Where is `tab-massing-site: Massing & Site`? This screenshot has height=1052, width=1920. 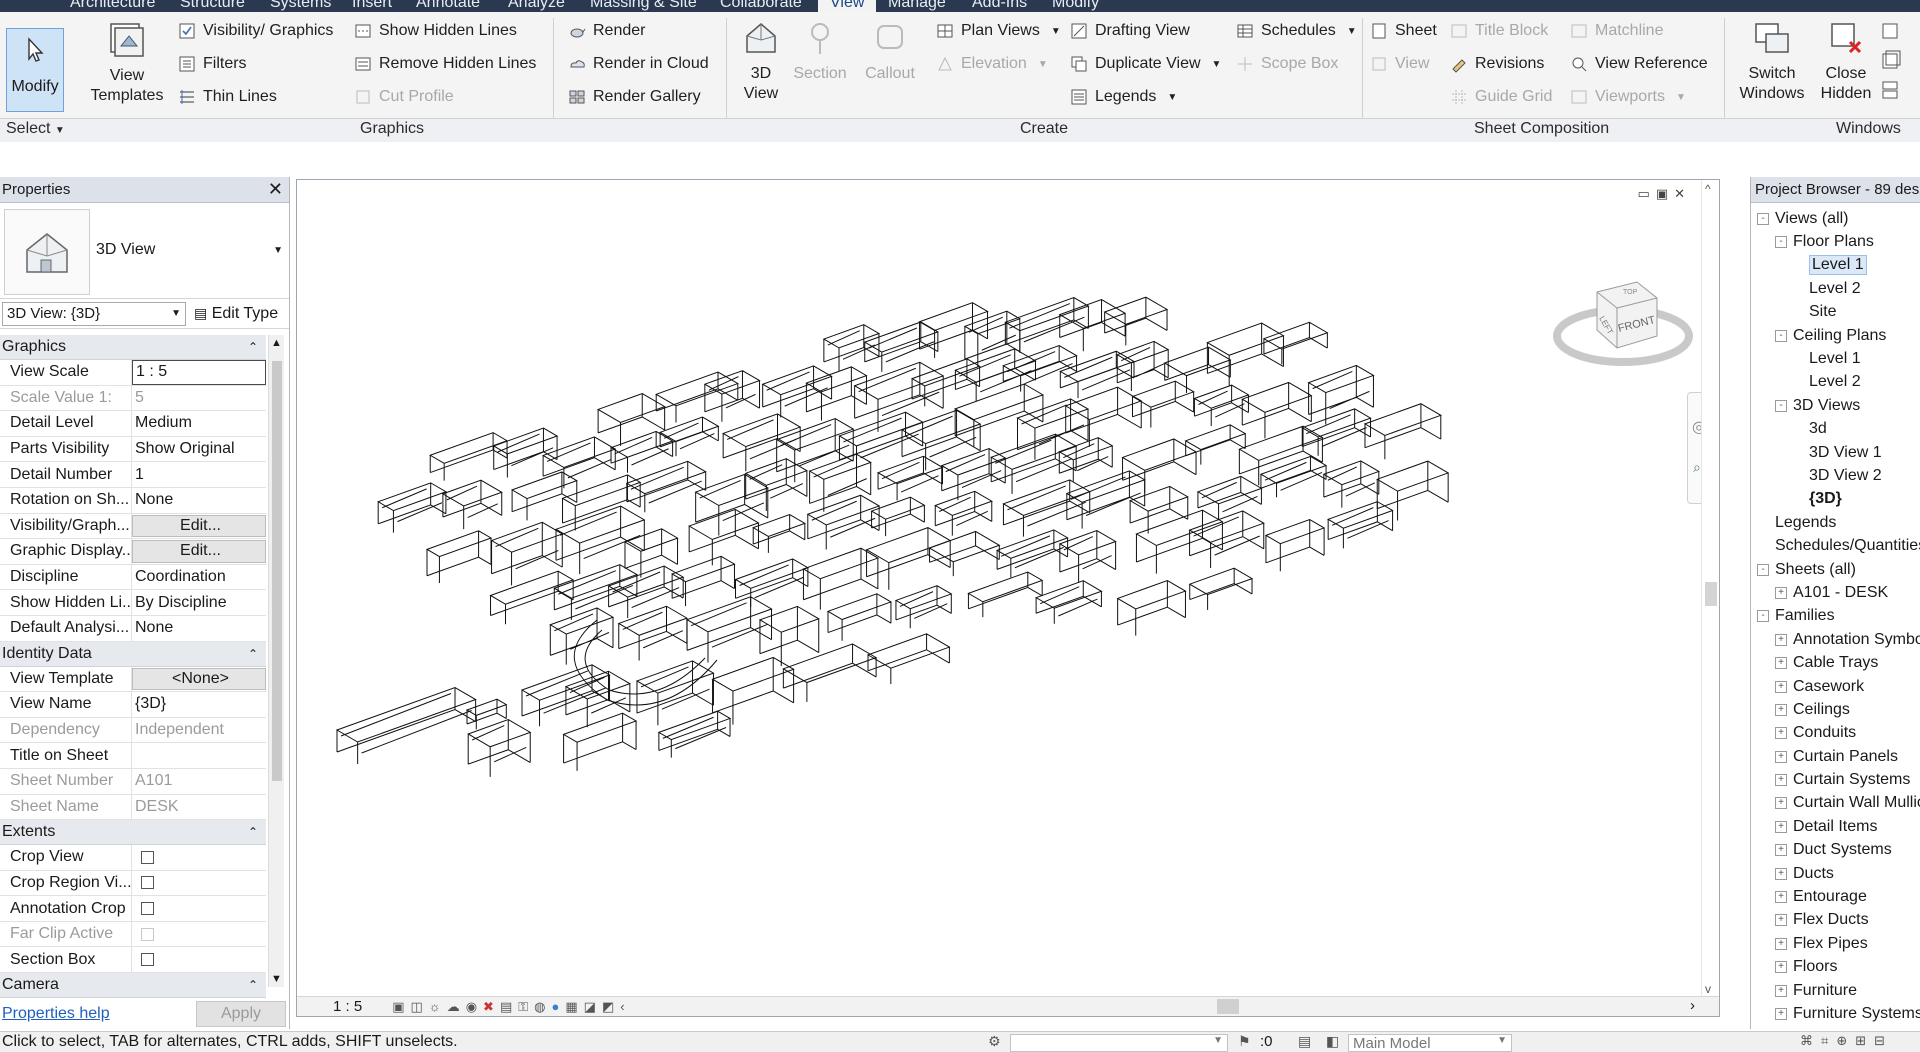
tab-massing-site: Massing & Site is located at coordinates (643, 6).